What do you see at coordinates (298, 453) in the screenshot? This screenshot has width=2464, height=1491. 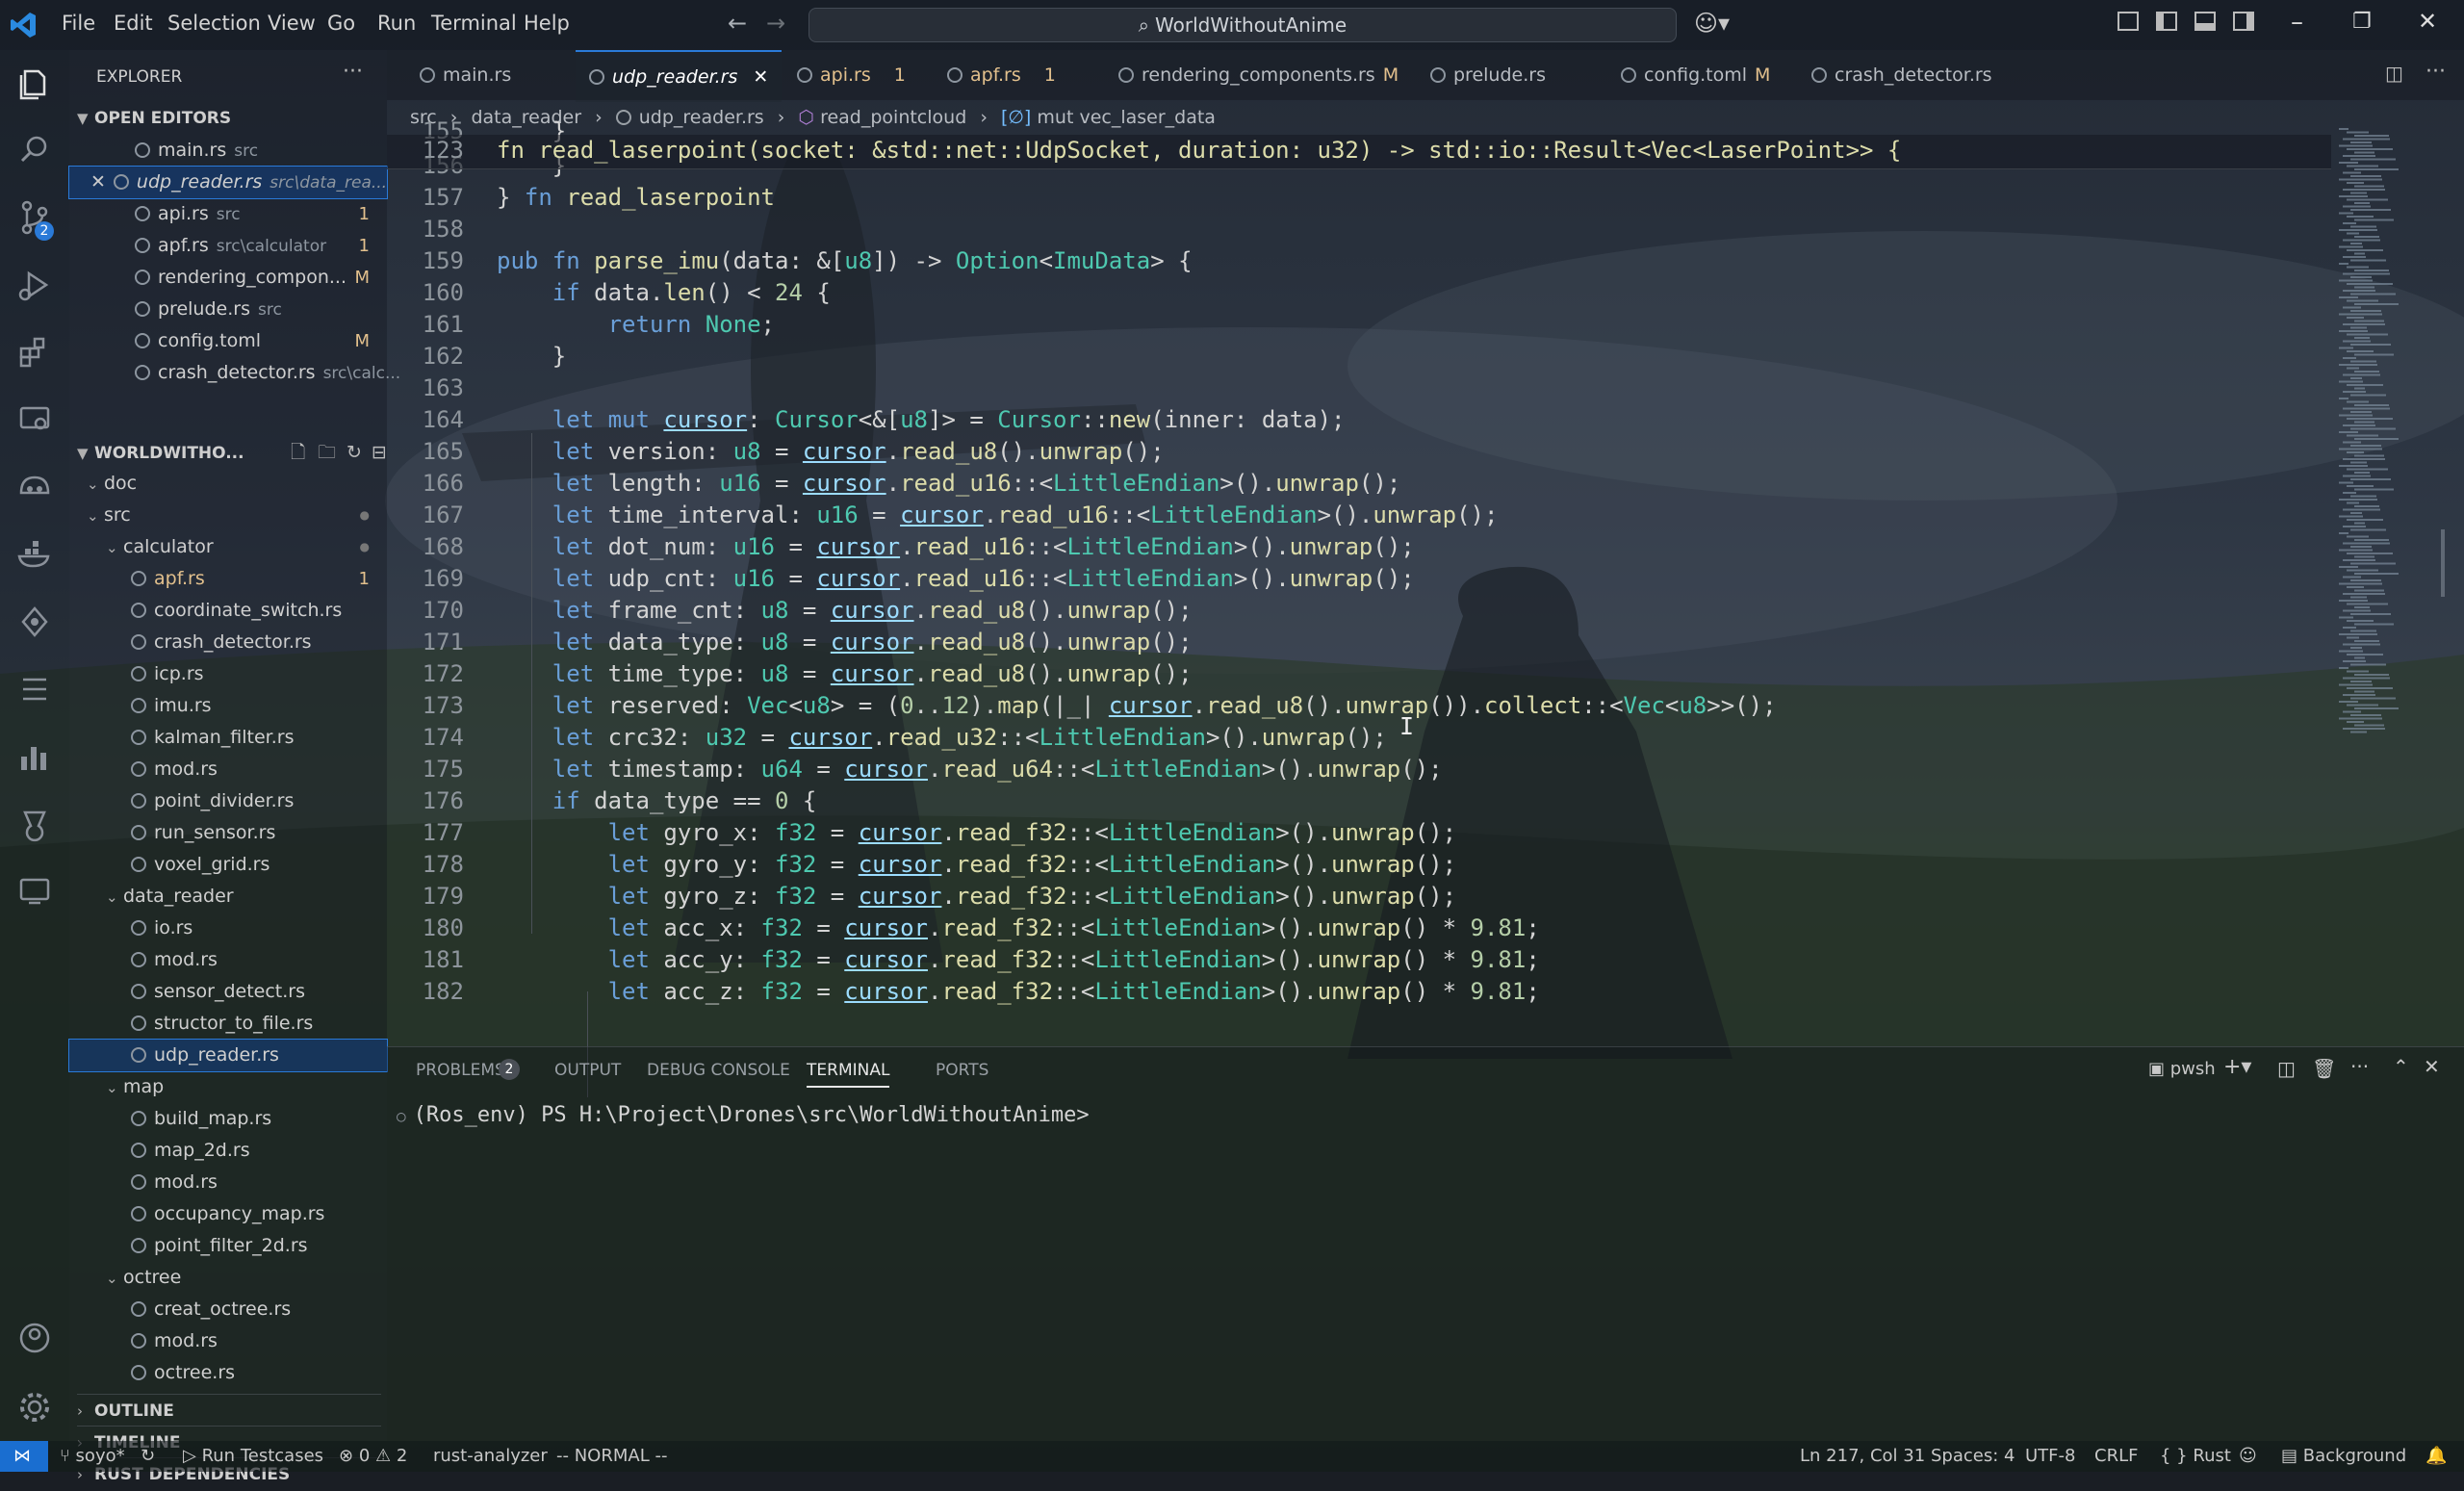 I see `new-file-icon: 🗋` at bounding box center [298, 453].